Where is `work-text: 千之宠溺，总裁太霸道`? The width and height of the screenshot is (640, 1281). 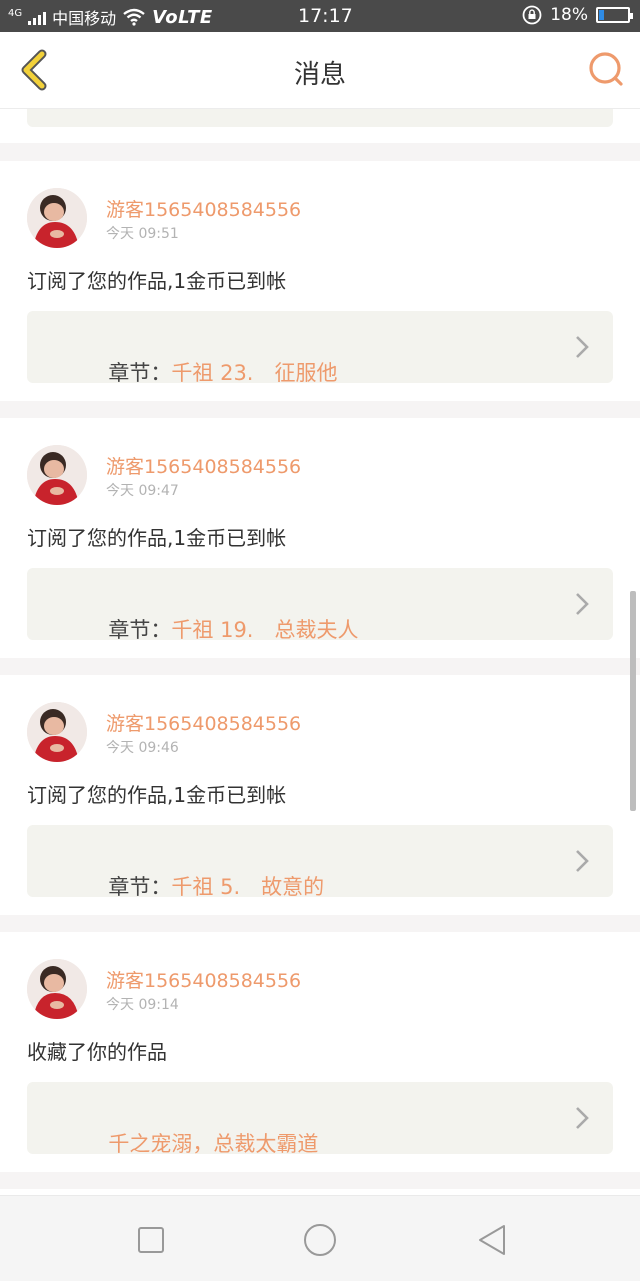
work-text: 千之宠溺，总裁太霸道 is located at coordinates (186, 1143).